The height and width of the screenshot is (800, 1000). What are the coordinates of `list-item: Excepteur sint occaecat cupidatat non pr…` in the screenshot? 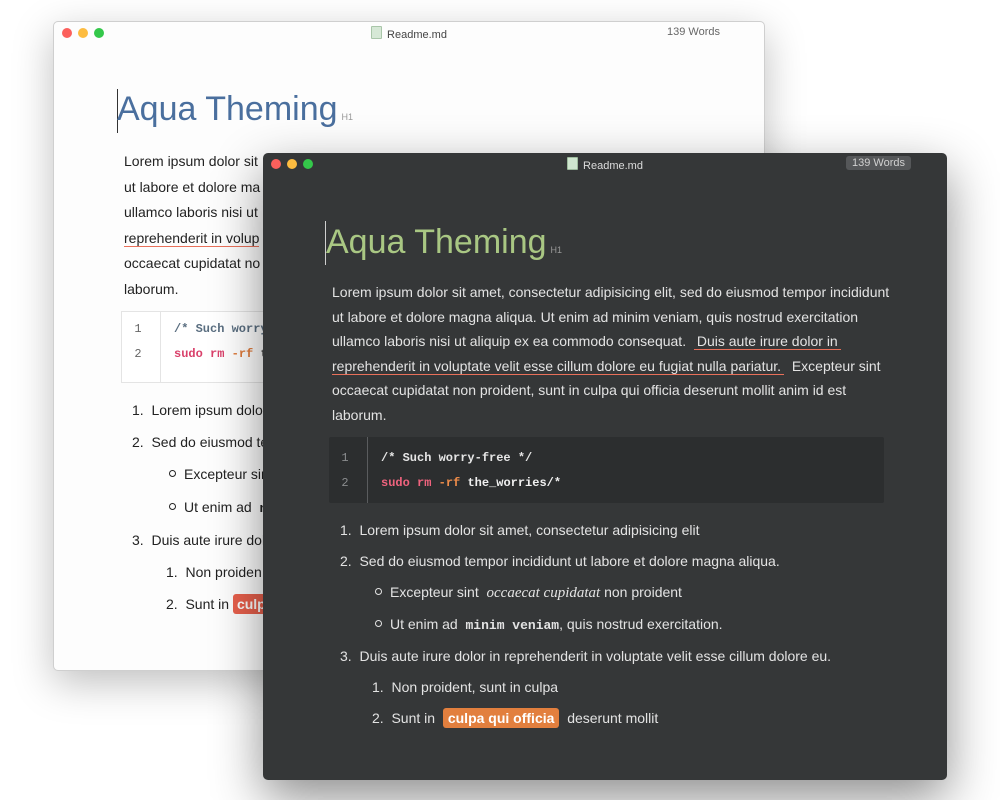 It's located at (528, 593).